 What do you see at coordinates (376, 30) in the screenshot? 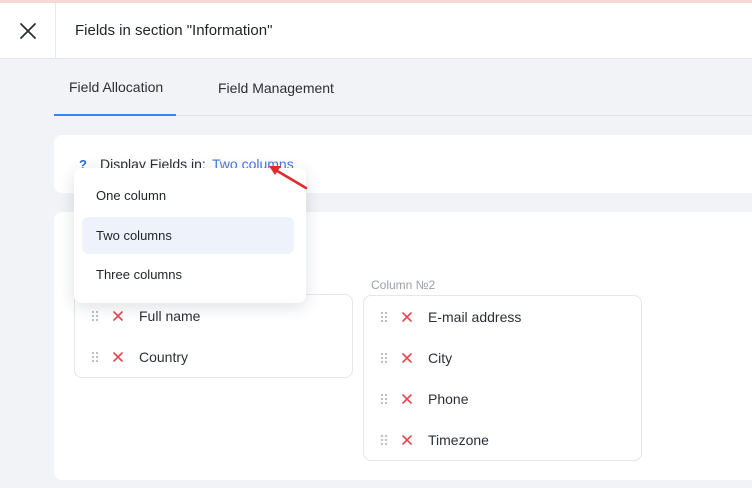
I see `dialog-header: Fields in section "Information"` at bounding box center [376, 30].